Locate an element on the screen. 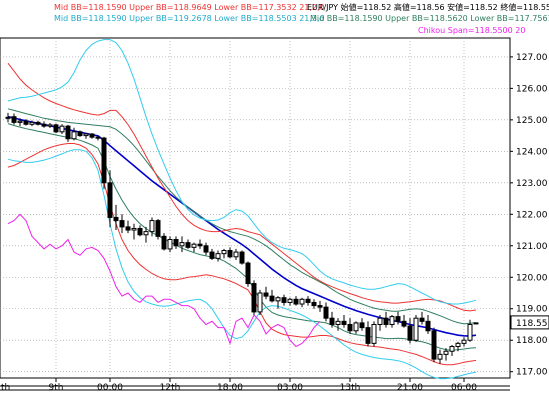  current-price-marker: 118.55 is located at coordinates (529, 322).